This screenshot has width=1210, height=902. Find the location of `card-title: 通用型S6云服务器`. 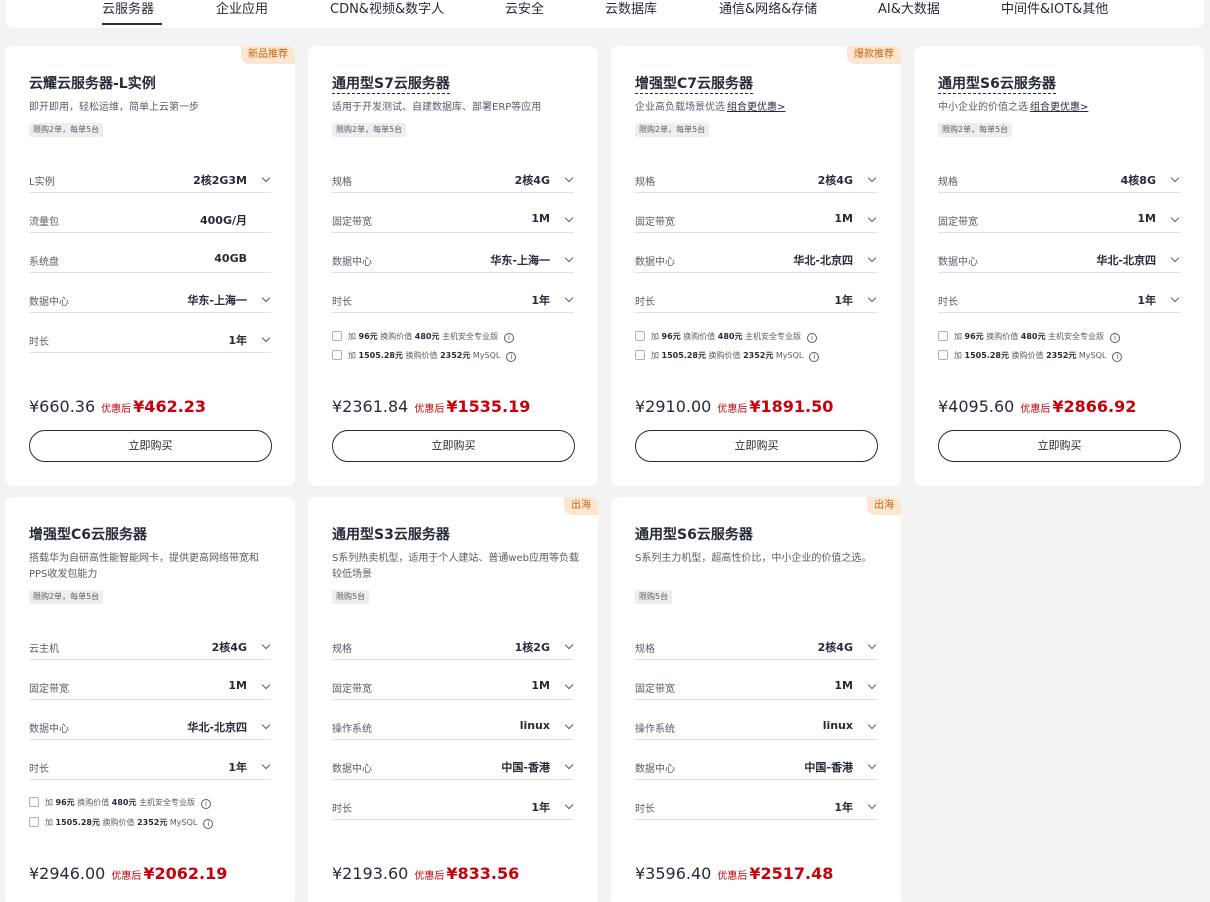

card-title: 通用型S6云服务器 is located at coordinates (997, 83).